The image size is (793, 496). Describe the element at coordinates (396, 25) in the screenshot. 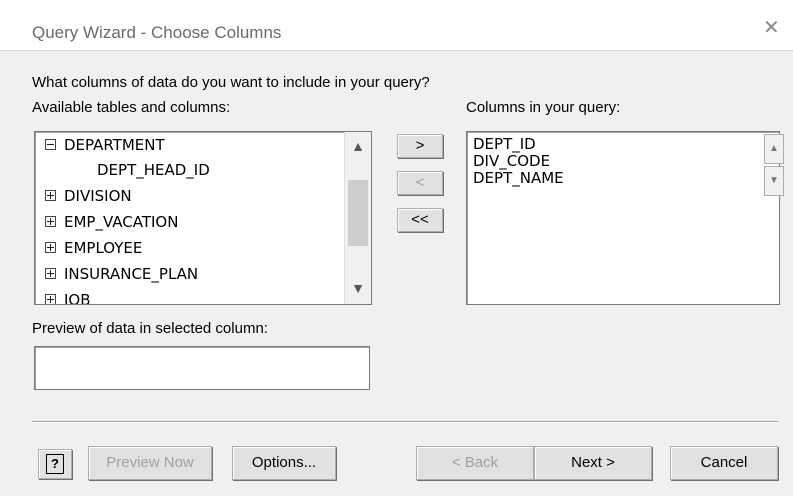

I see `title-bar: Query Wizard - Choose Columns ✕` at that location.